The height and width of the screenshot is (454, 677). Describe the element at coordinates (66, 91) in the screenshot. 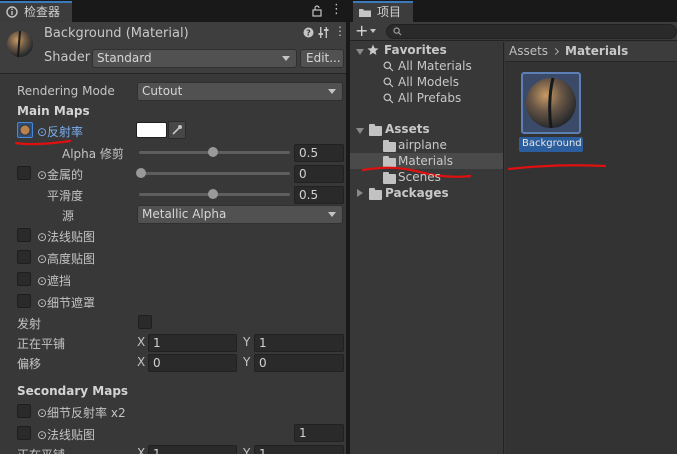

I see `rendering-mode-label: Rendering Mode` at that location.